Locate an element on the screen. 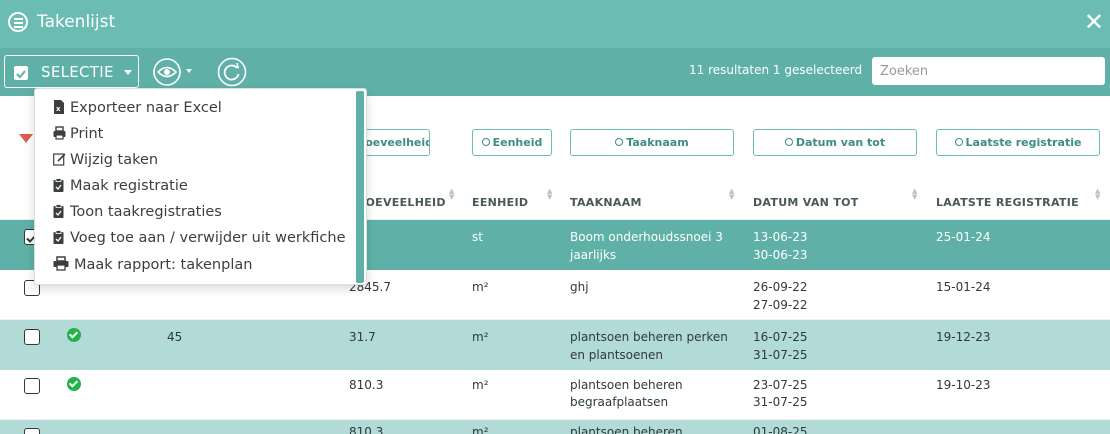  column-taaknaam: TAAKNAAM is located at coordinates (606, 202).